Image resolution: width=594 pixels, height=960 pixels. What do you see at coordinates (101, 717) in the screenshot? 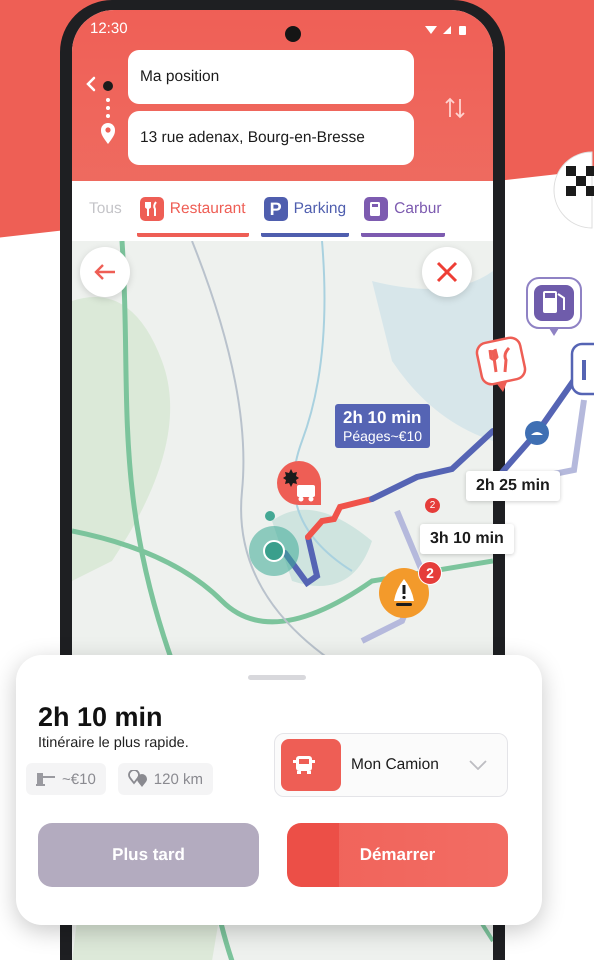
I see `duration-title: 2h 10 min` at bounding box center [101, 717].